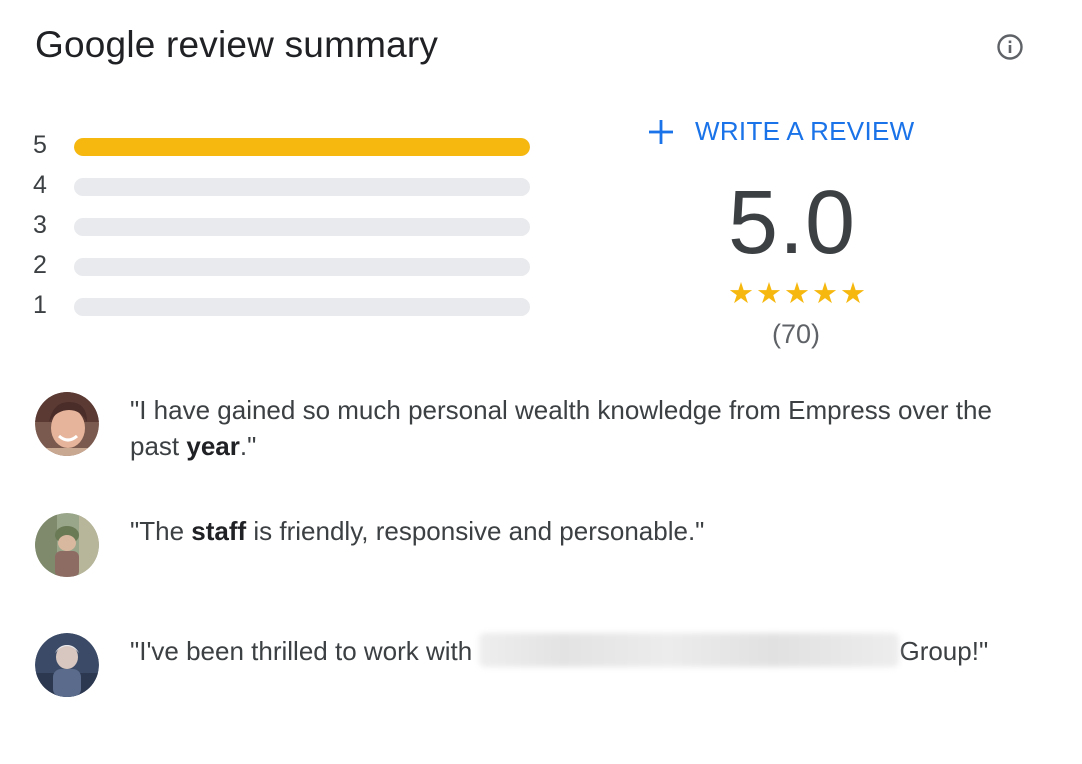 The width and height of the screenshot is (1082, 764). I want to click on rating-bar-label: 1, so click(40, 305).